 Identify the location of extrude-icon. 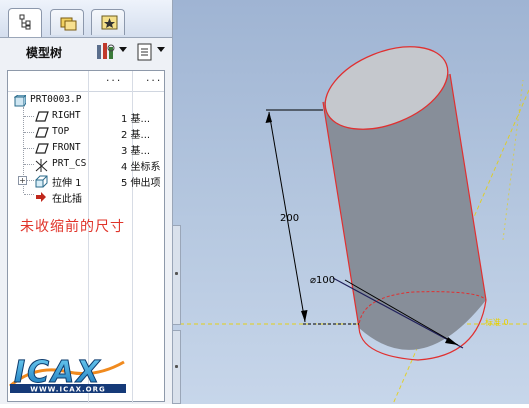
(41, 181).